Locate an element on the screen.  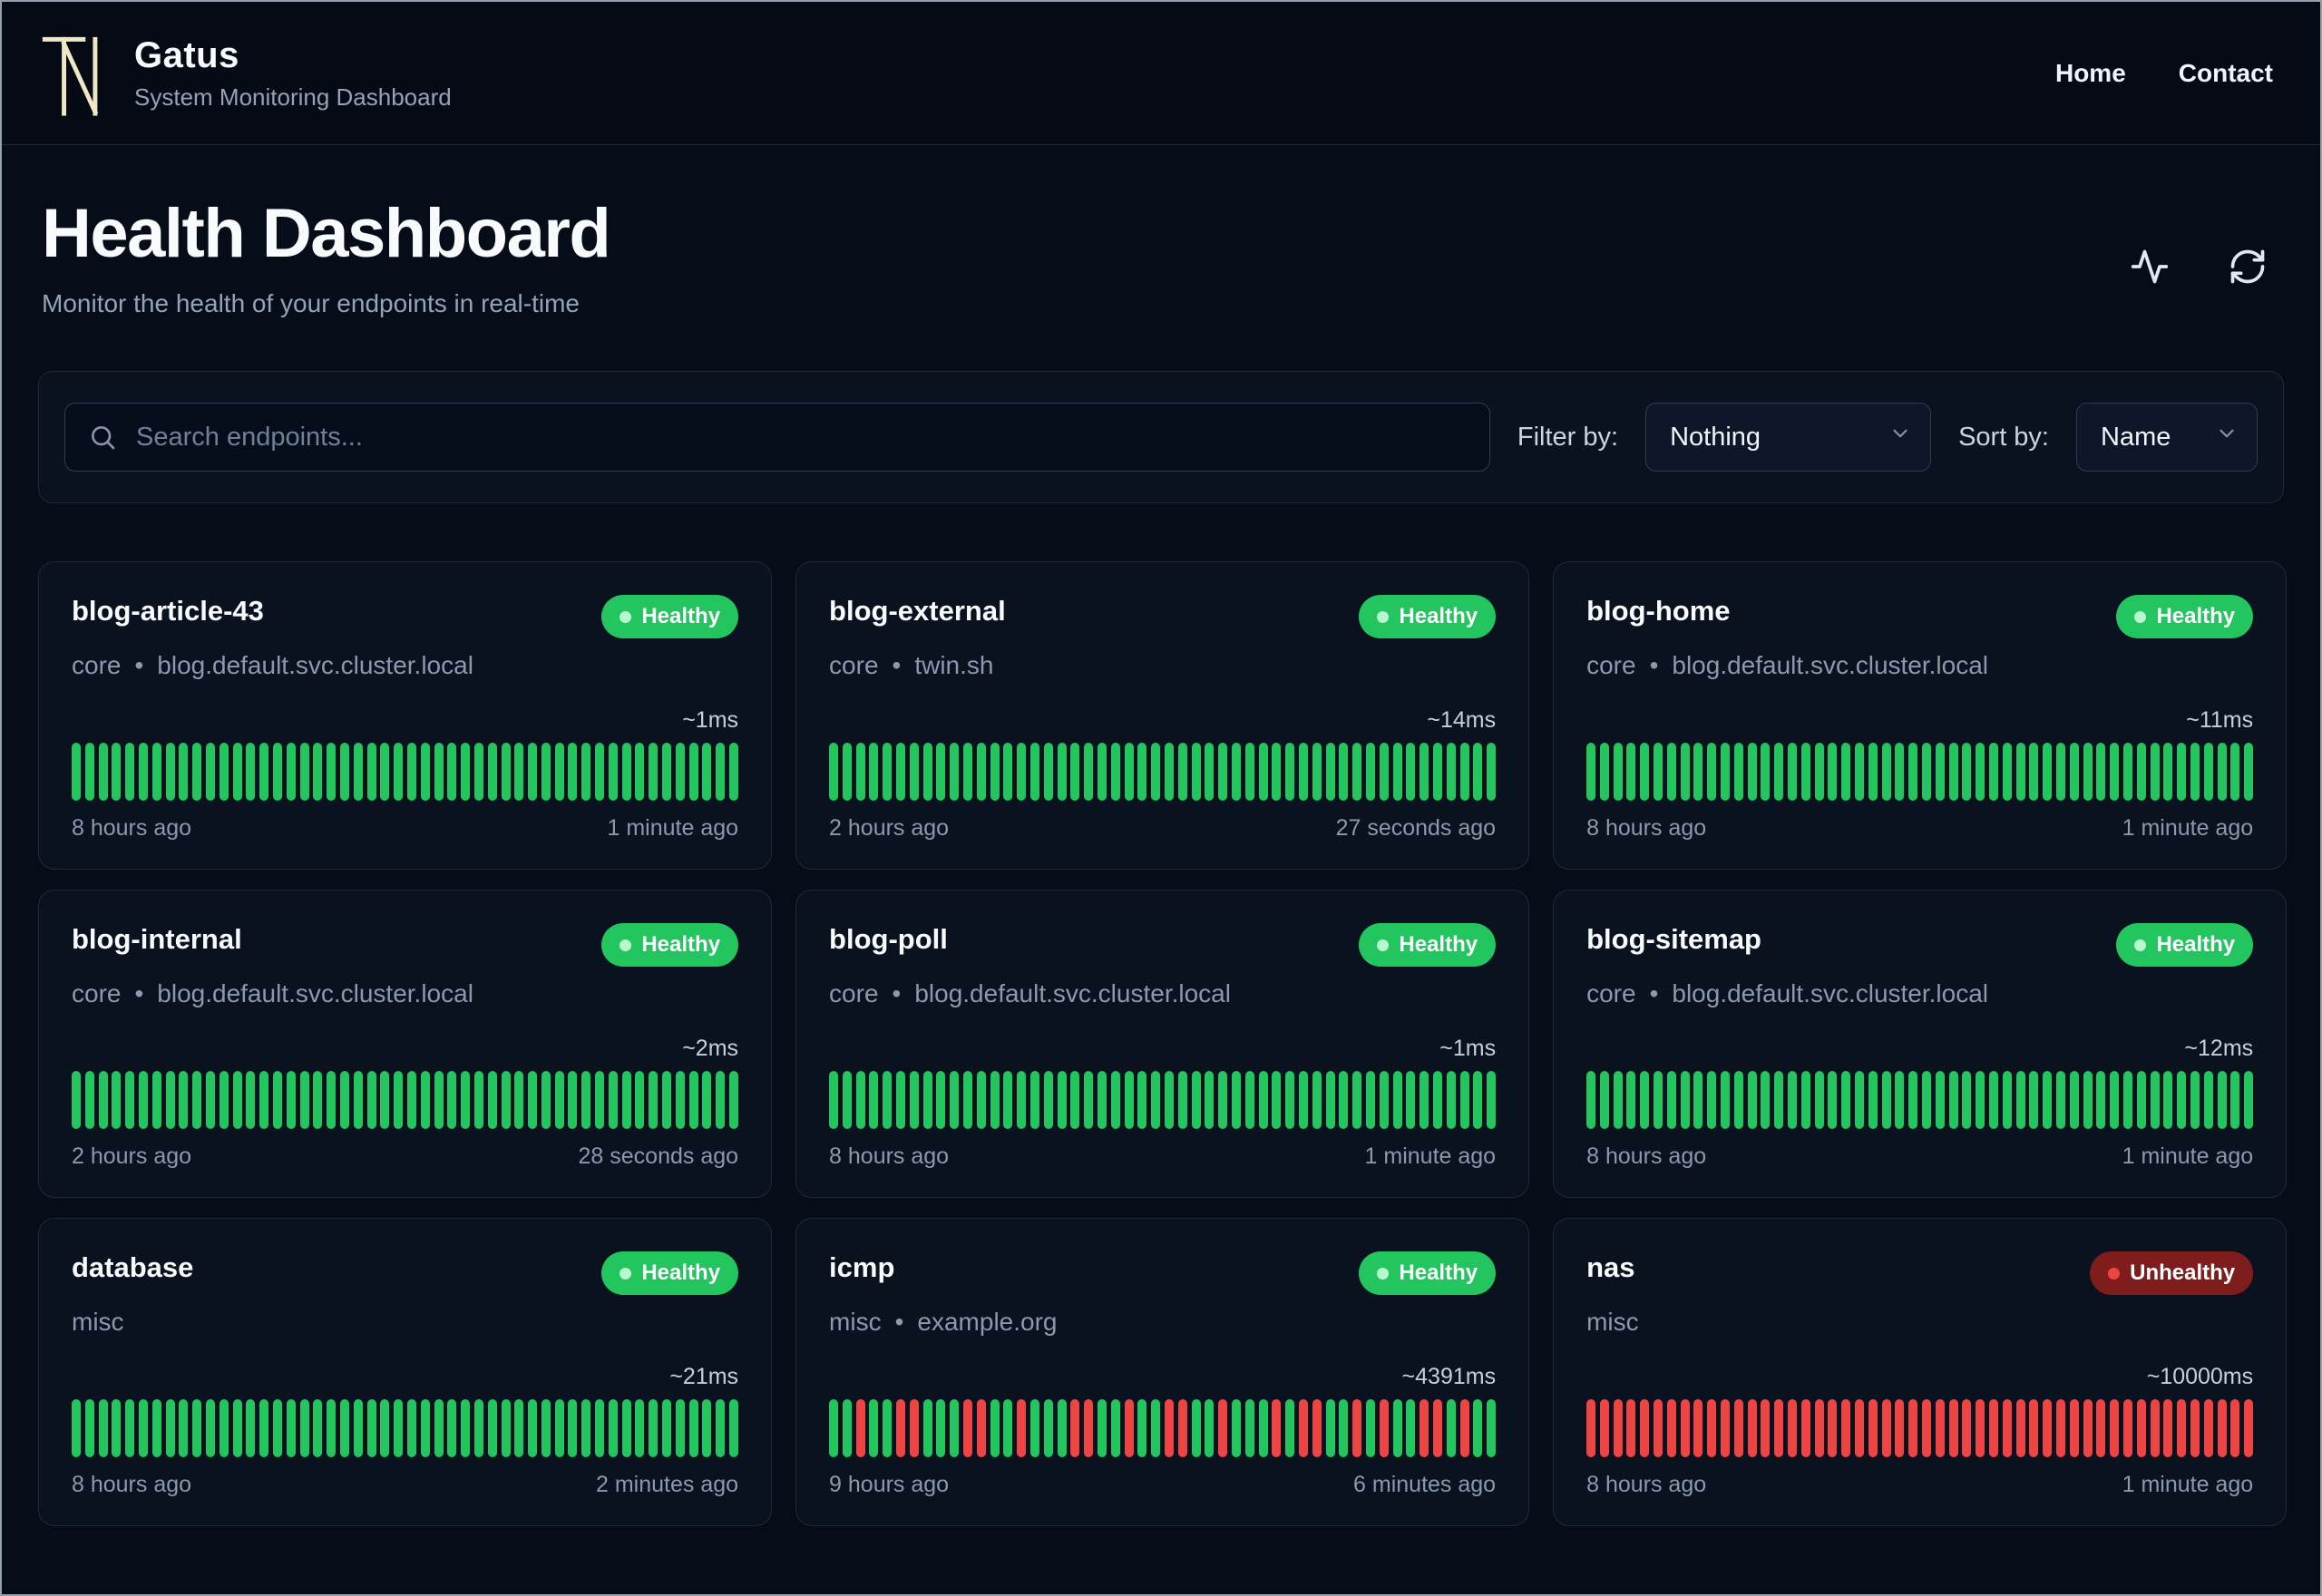
search-input is located at coordinates (777, 437).